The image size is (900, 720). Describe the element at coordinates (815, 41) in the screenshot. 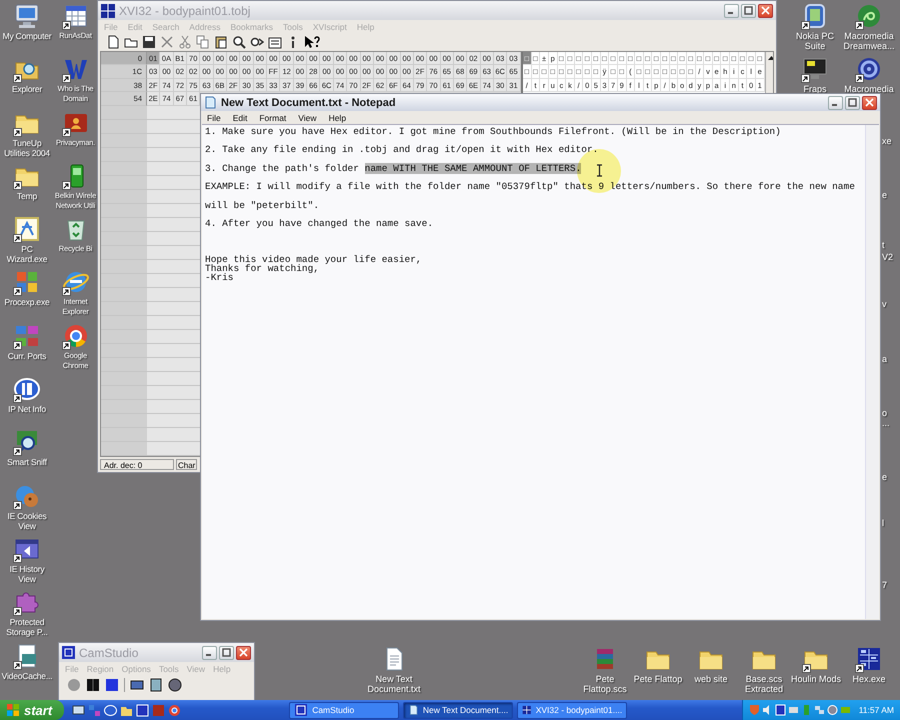

I see `icon-label: Nokia PC Suite` at that location.